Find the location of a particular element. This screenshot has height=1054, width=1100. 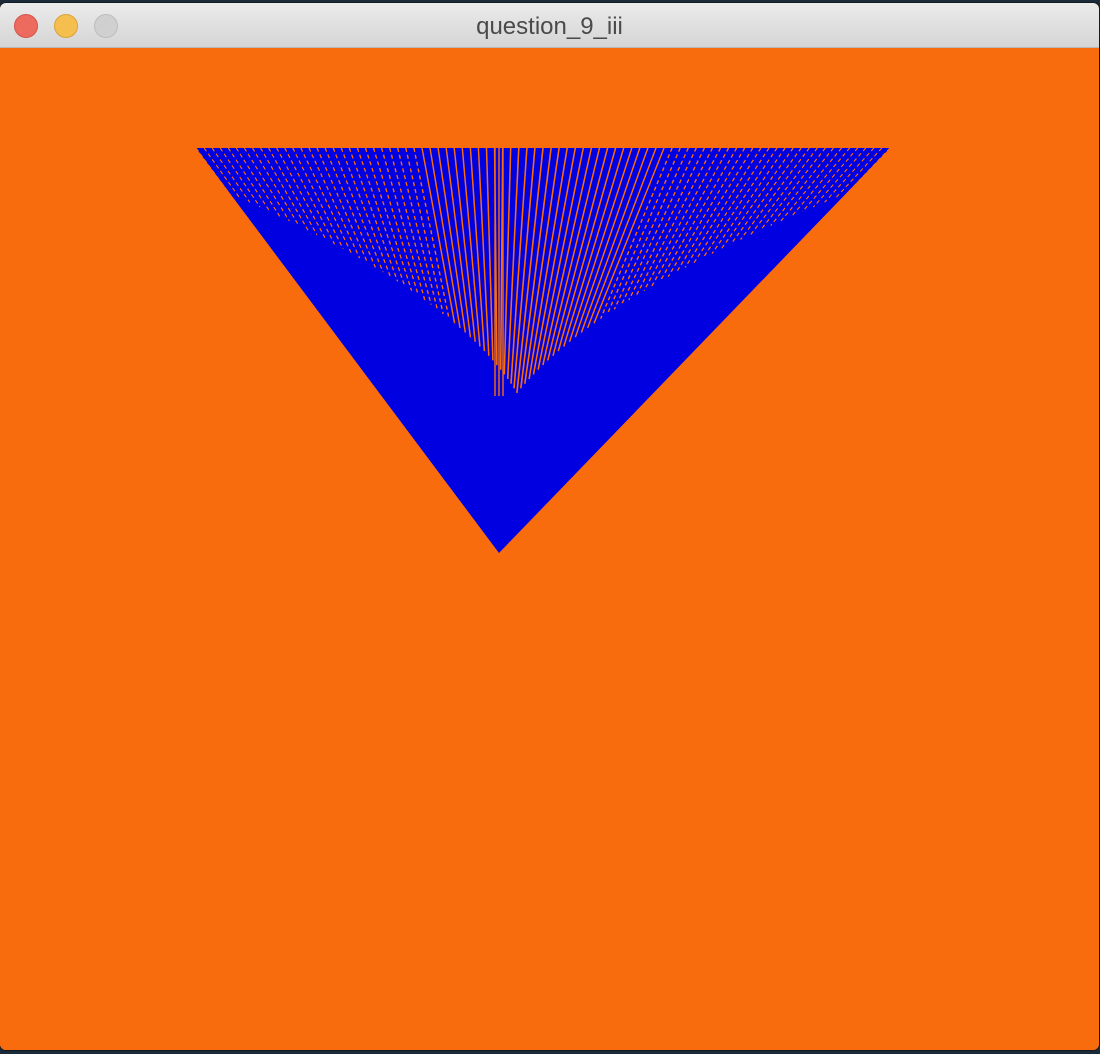

title-bar: question_9_iii is located at coordinates (549, 25).